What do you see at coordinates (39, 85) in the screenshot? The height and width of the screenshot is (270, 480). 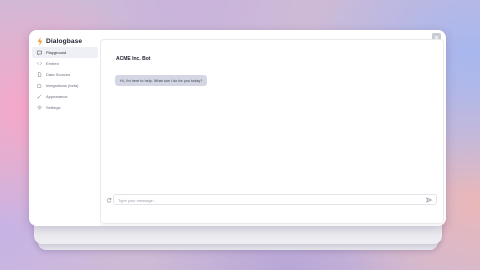 I see `puzzle-icon` at bounding box center [39, 85].